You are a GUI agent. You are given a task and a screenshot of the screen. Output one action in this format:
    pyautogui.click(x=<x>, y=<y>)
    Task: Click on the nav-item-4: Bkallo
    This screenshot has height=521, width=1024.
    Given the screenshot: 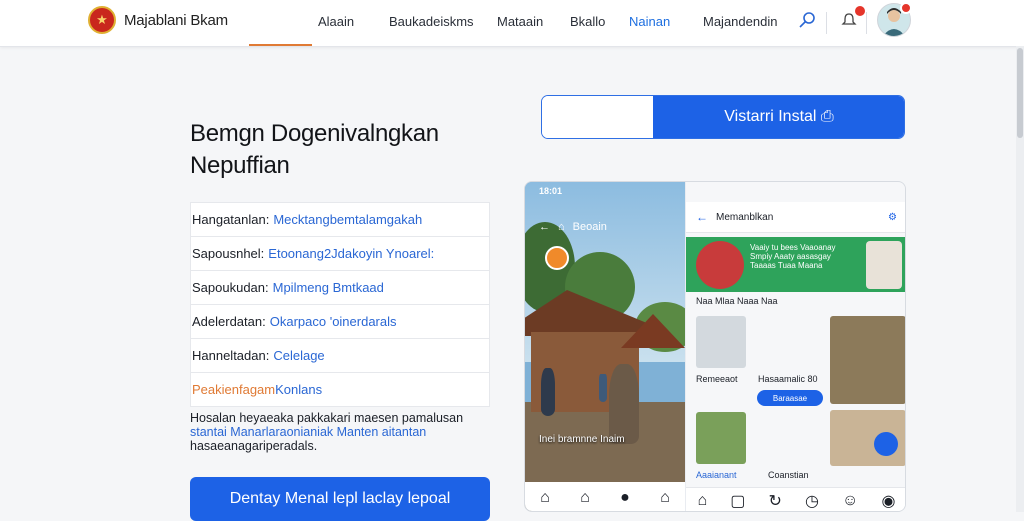 What is the action you would take?
    pyautogui.click(x=587, y=21)
    